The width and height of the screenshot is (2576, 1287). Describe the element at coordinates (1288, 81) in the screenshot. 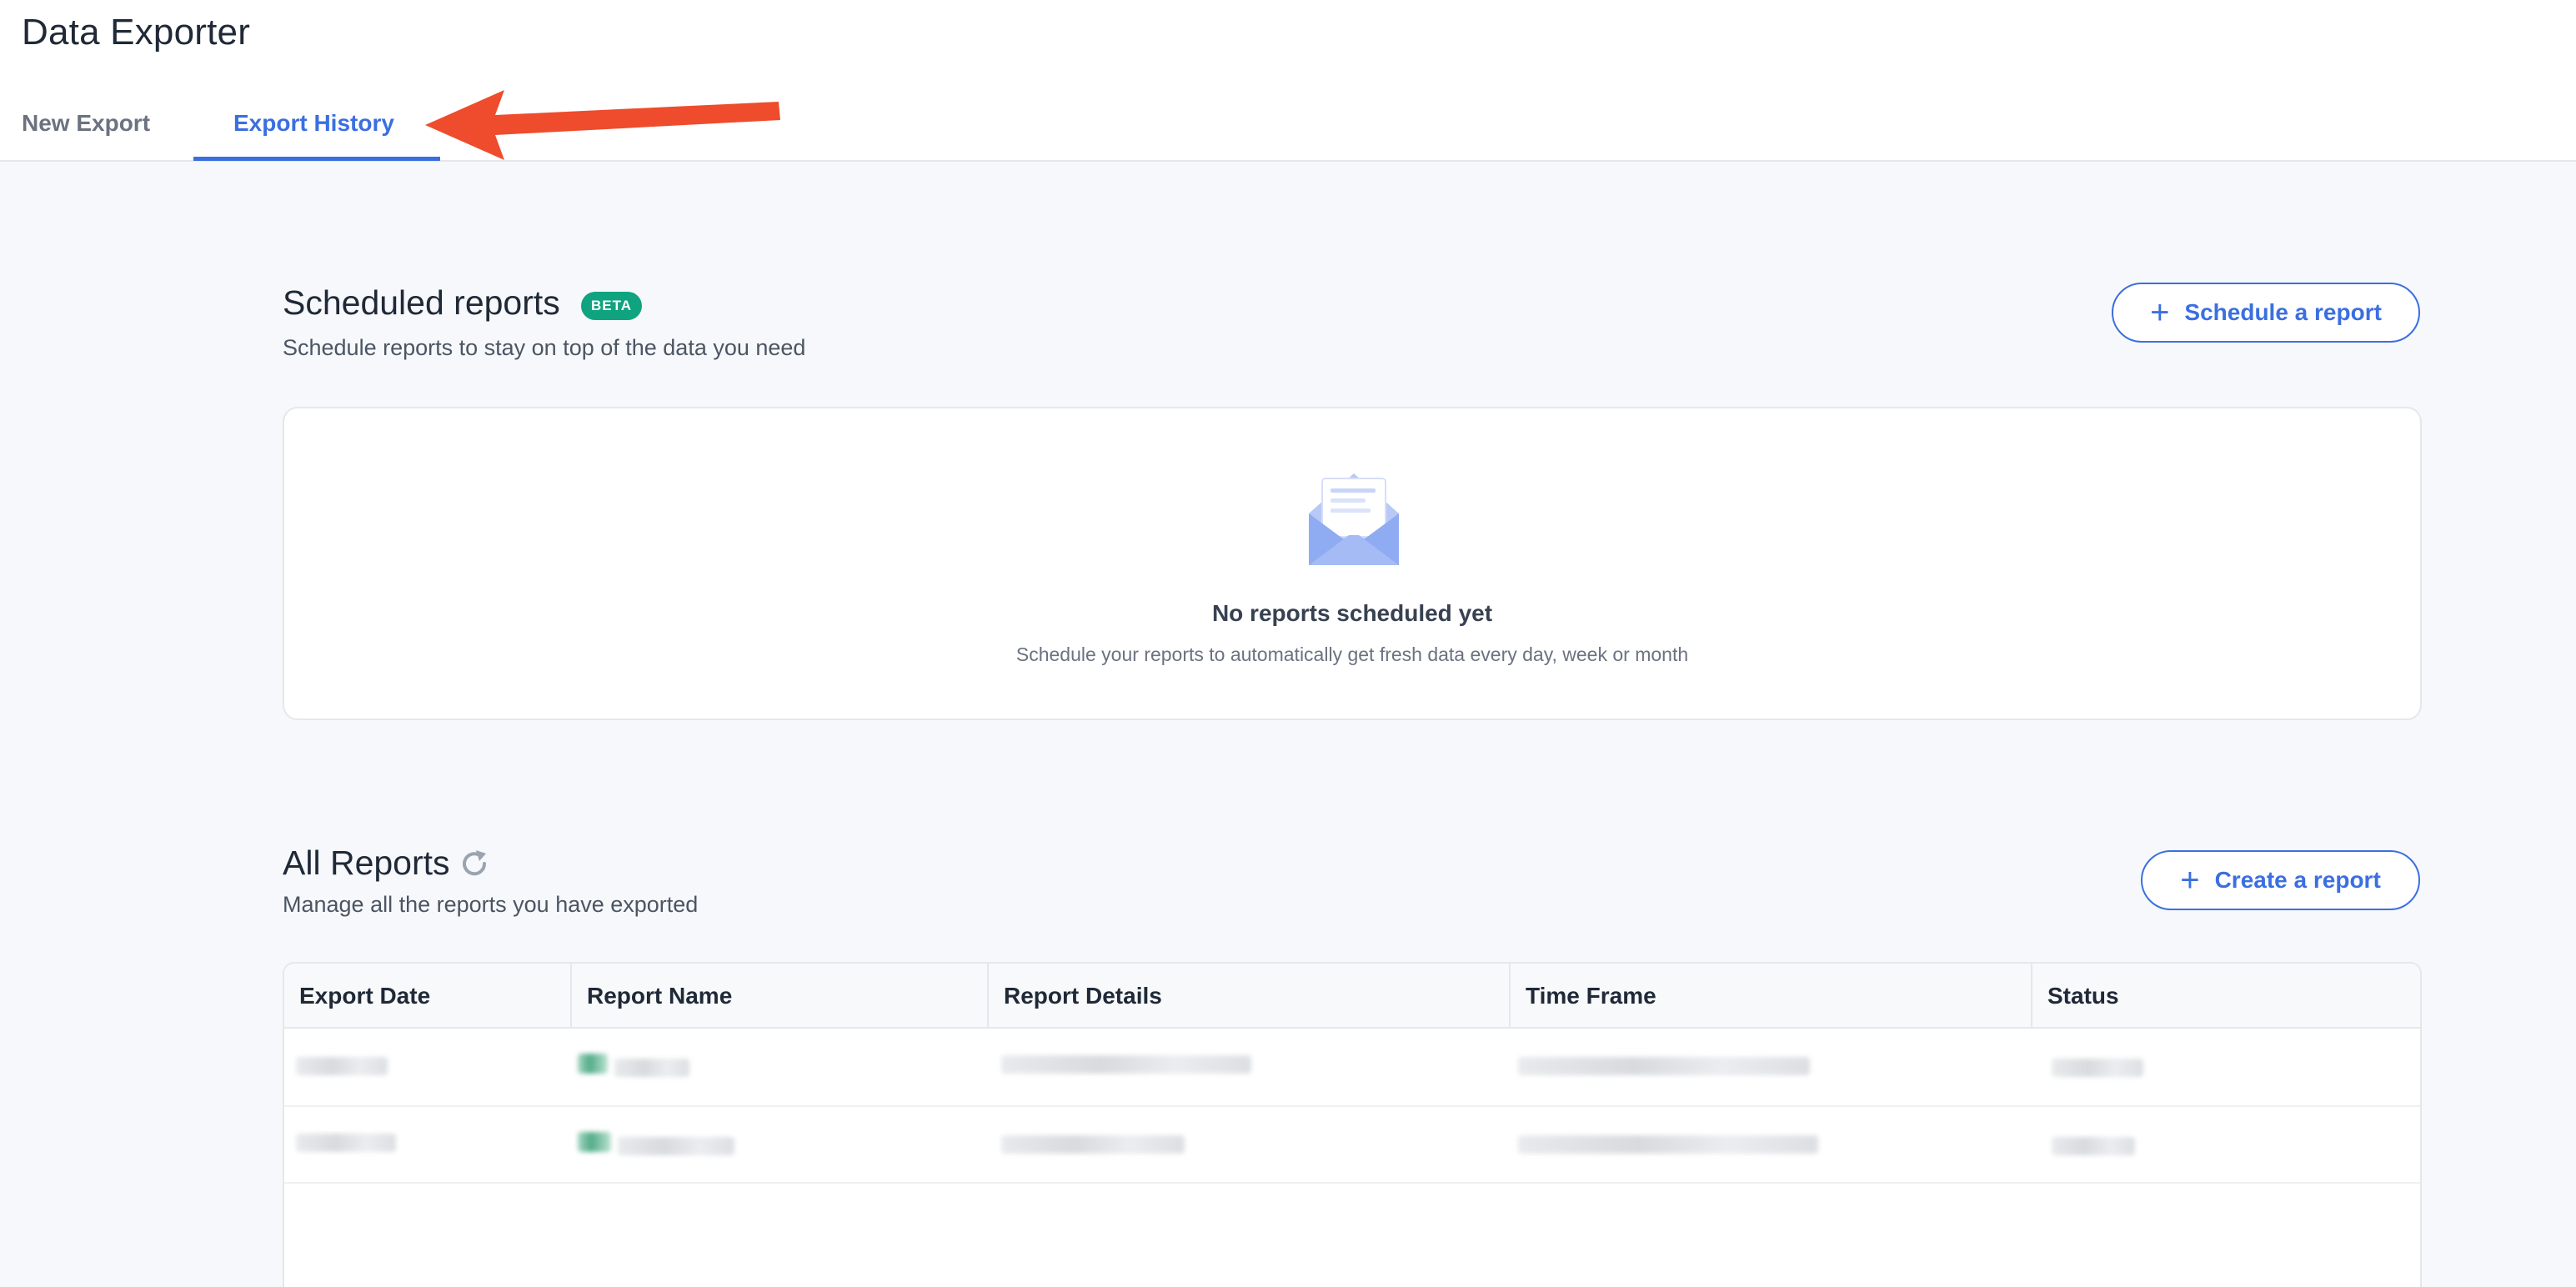

I see `top-header: Data Exporter New Export Export History` at that location.